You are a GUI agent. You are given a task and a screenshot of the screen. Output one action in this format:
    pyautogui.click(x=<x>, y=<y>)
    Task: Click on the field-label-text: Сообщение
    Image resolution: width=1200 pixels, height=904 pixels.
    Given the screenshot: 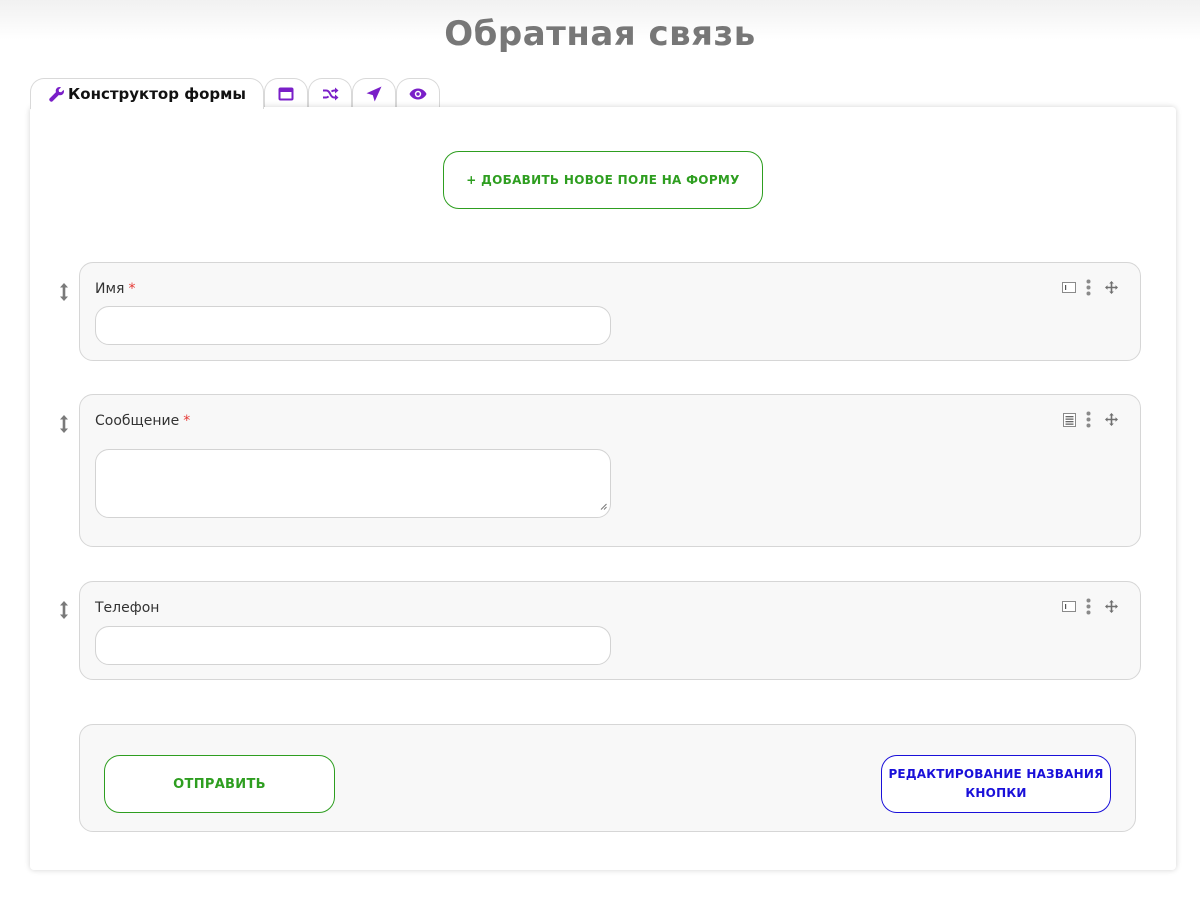 What is the action you would take?
    pyautogui.click(x=137, y=421)
    